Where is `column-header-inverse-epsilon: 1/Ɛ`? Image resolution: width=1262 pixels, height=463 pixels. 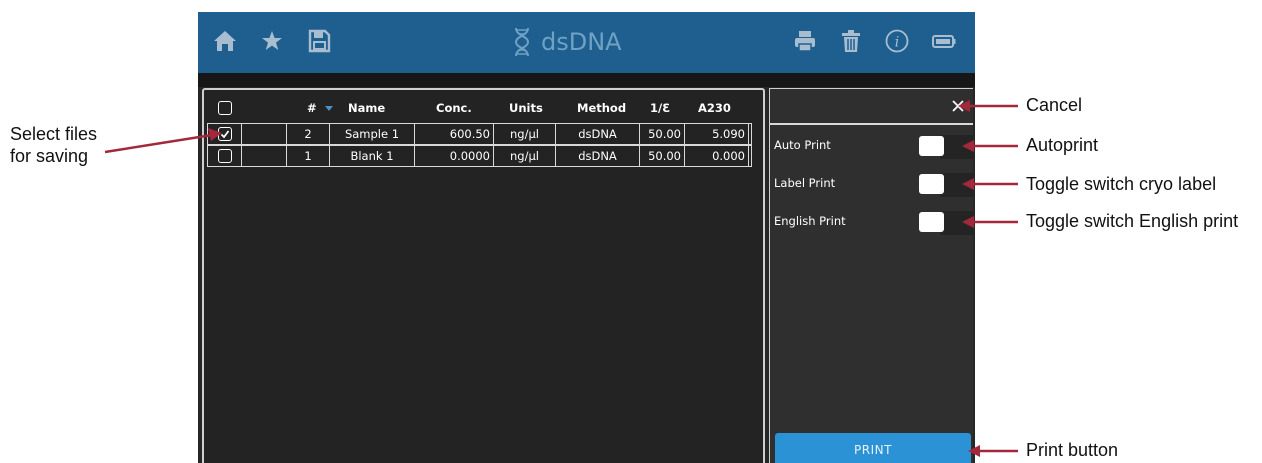
column-header-inverse-epsilon: 1/Ɛ is located at coordinates (660, 108).